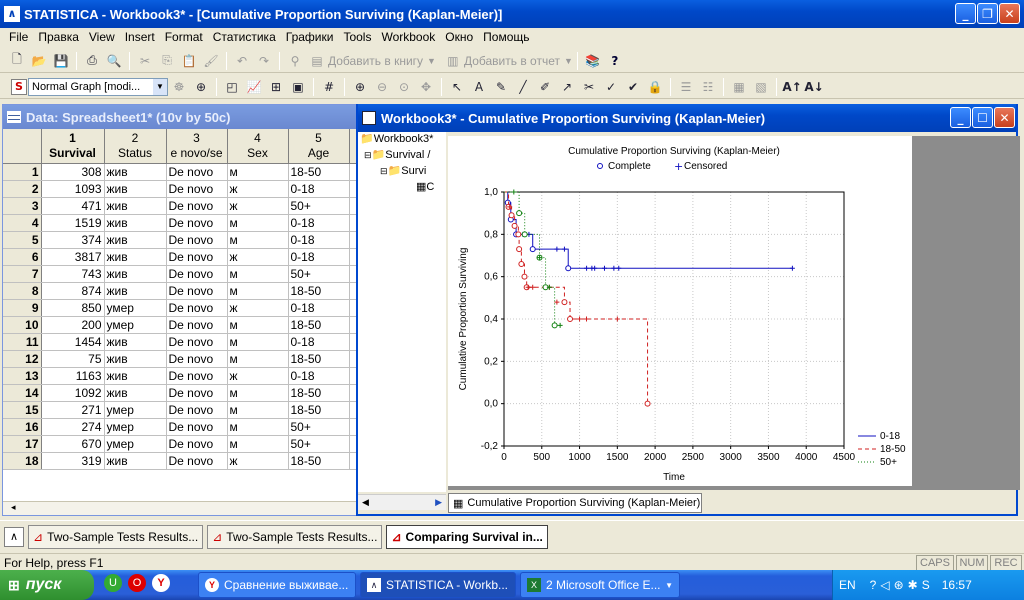 Image resolution: width=1024 pixels, height=600 pixels. What do you see at coordinates (633, 87) in the screenshot?
I see `check-tool-icon: ✔` at bounding box center [633, 87].